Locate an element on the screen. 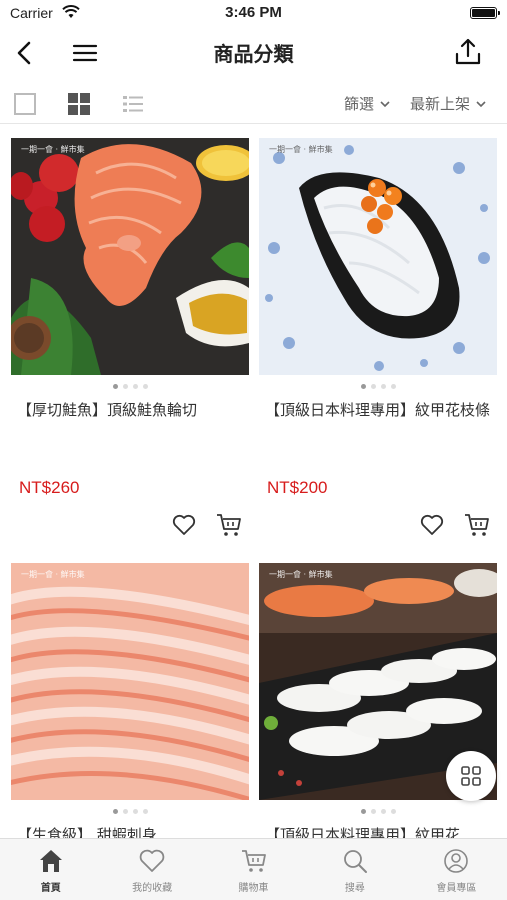  tab-favorites: 我的收藏 is located at coordinates (151, 869).